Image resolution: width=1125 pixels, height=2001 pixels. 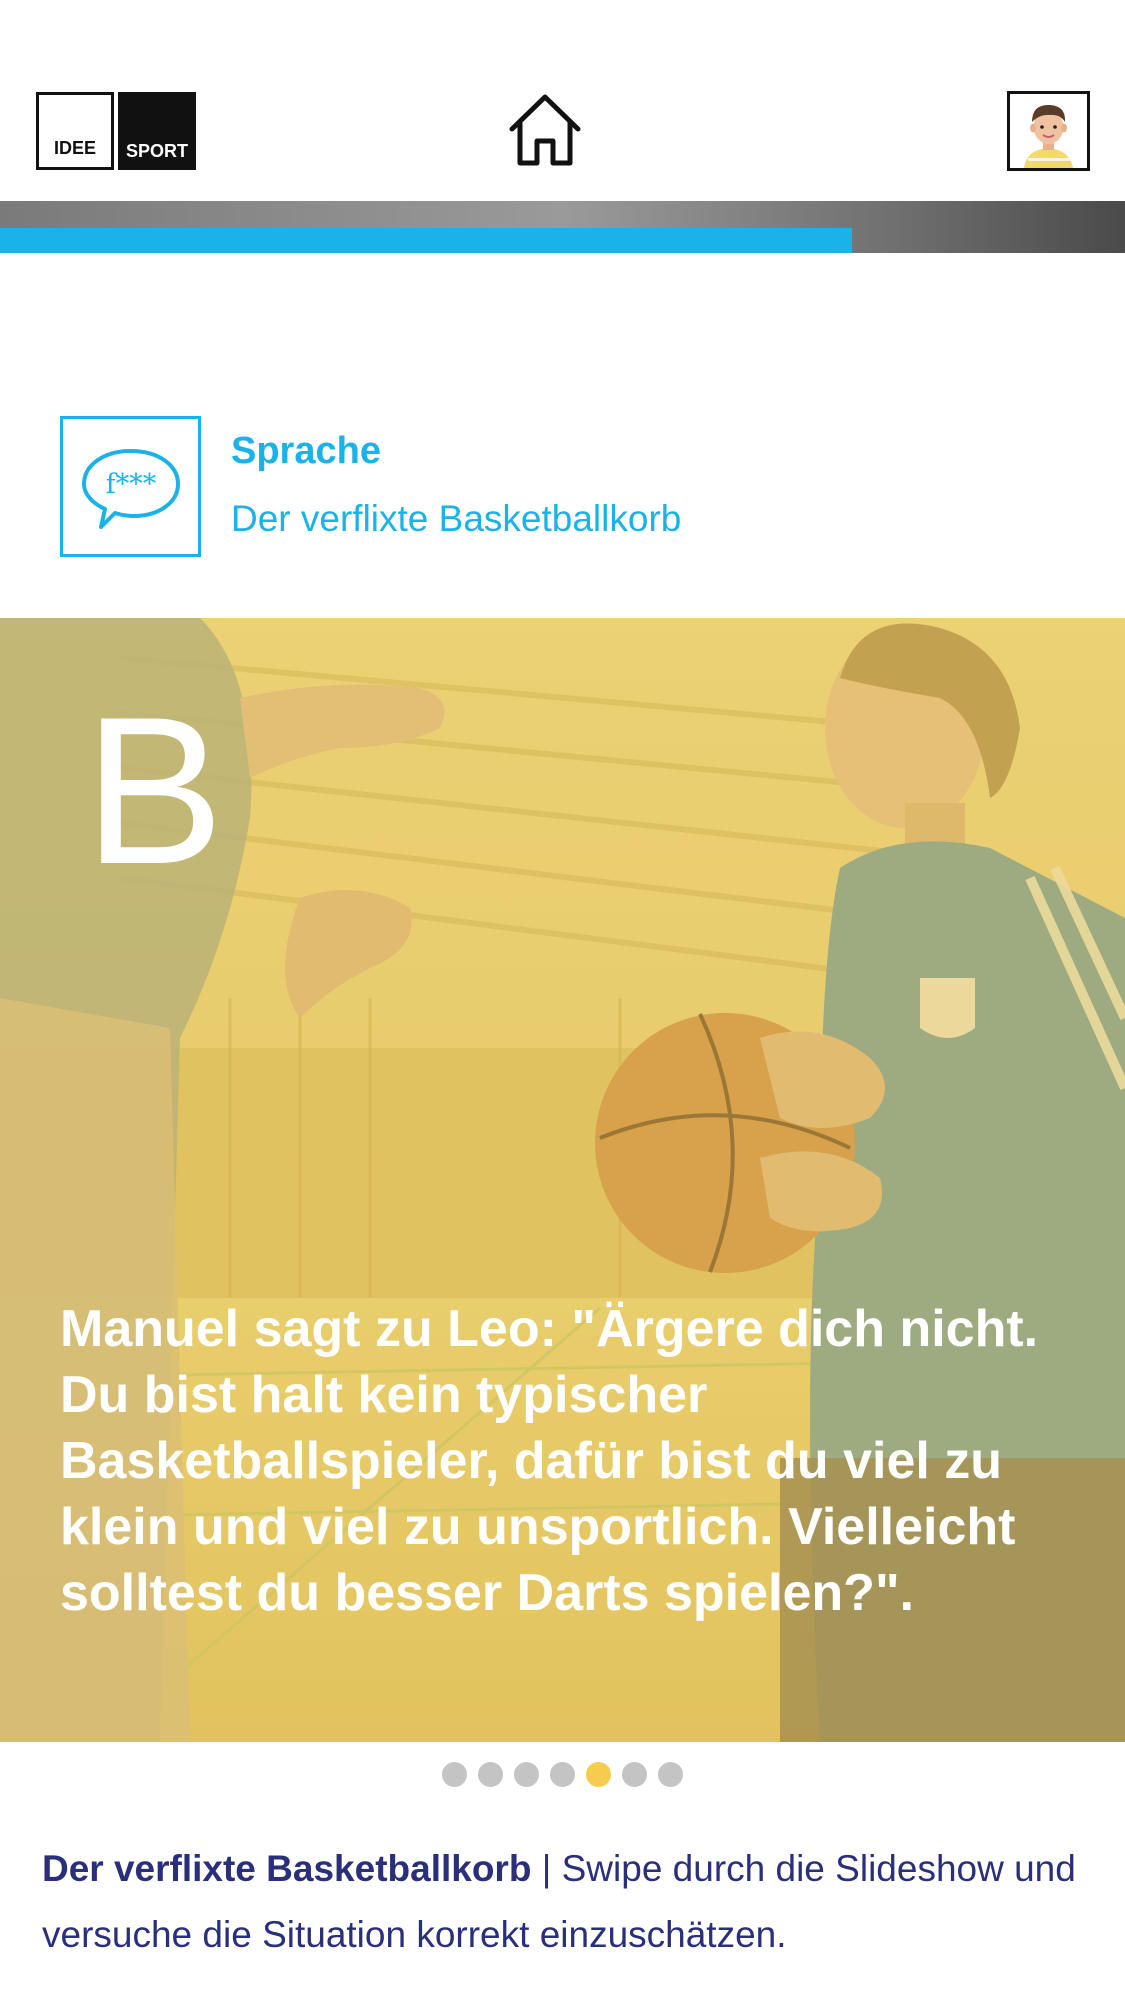 I want to click on idee-sport-logo: IDEE SPORT, so click(x=117, y=131).